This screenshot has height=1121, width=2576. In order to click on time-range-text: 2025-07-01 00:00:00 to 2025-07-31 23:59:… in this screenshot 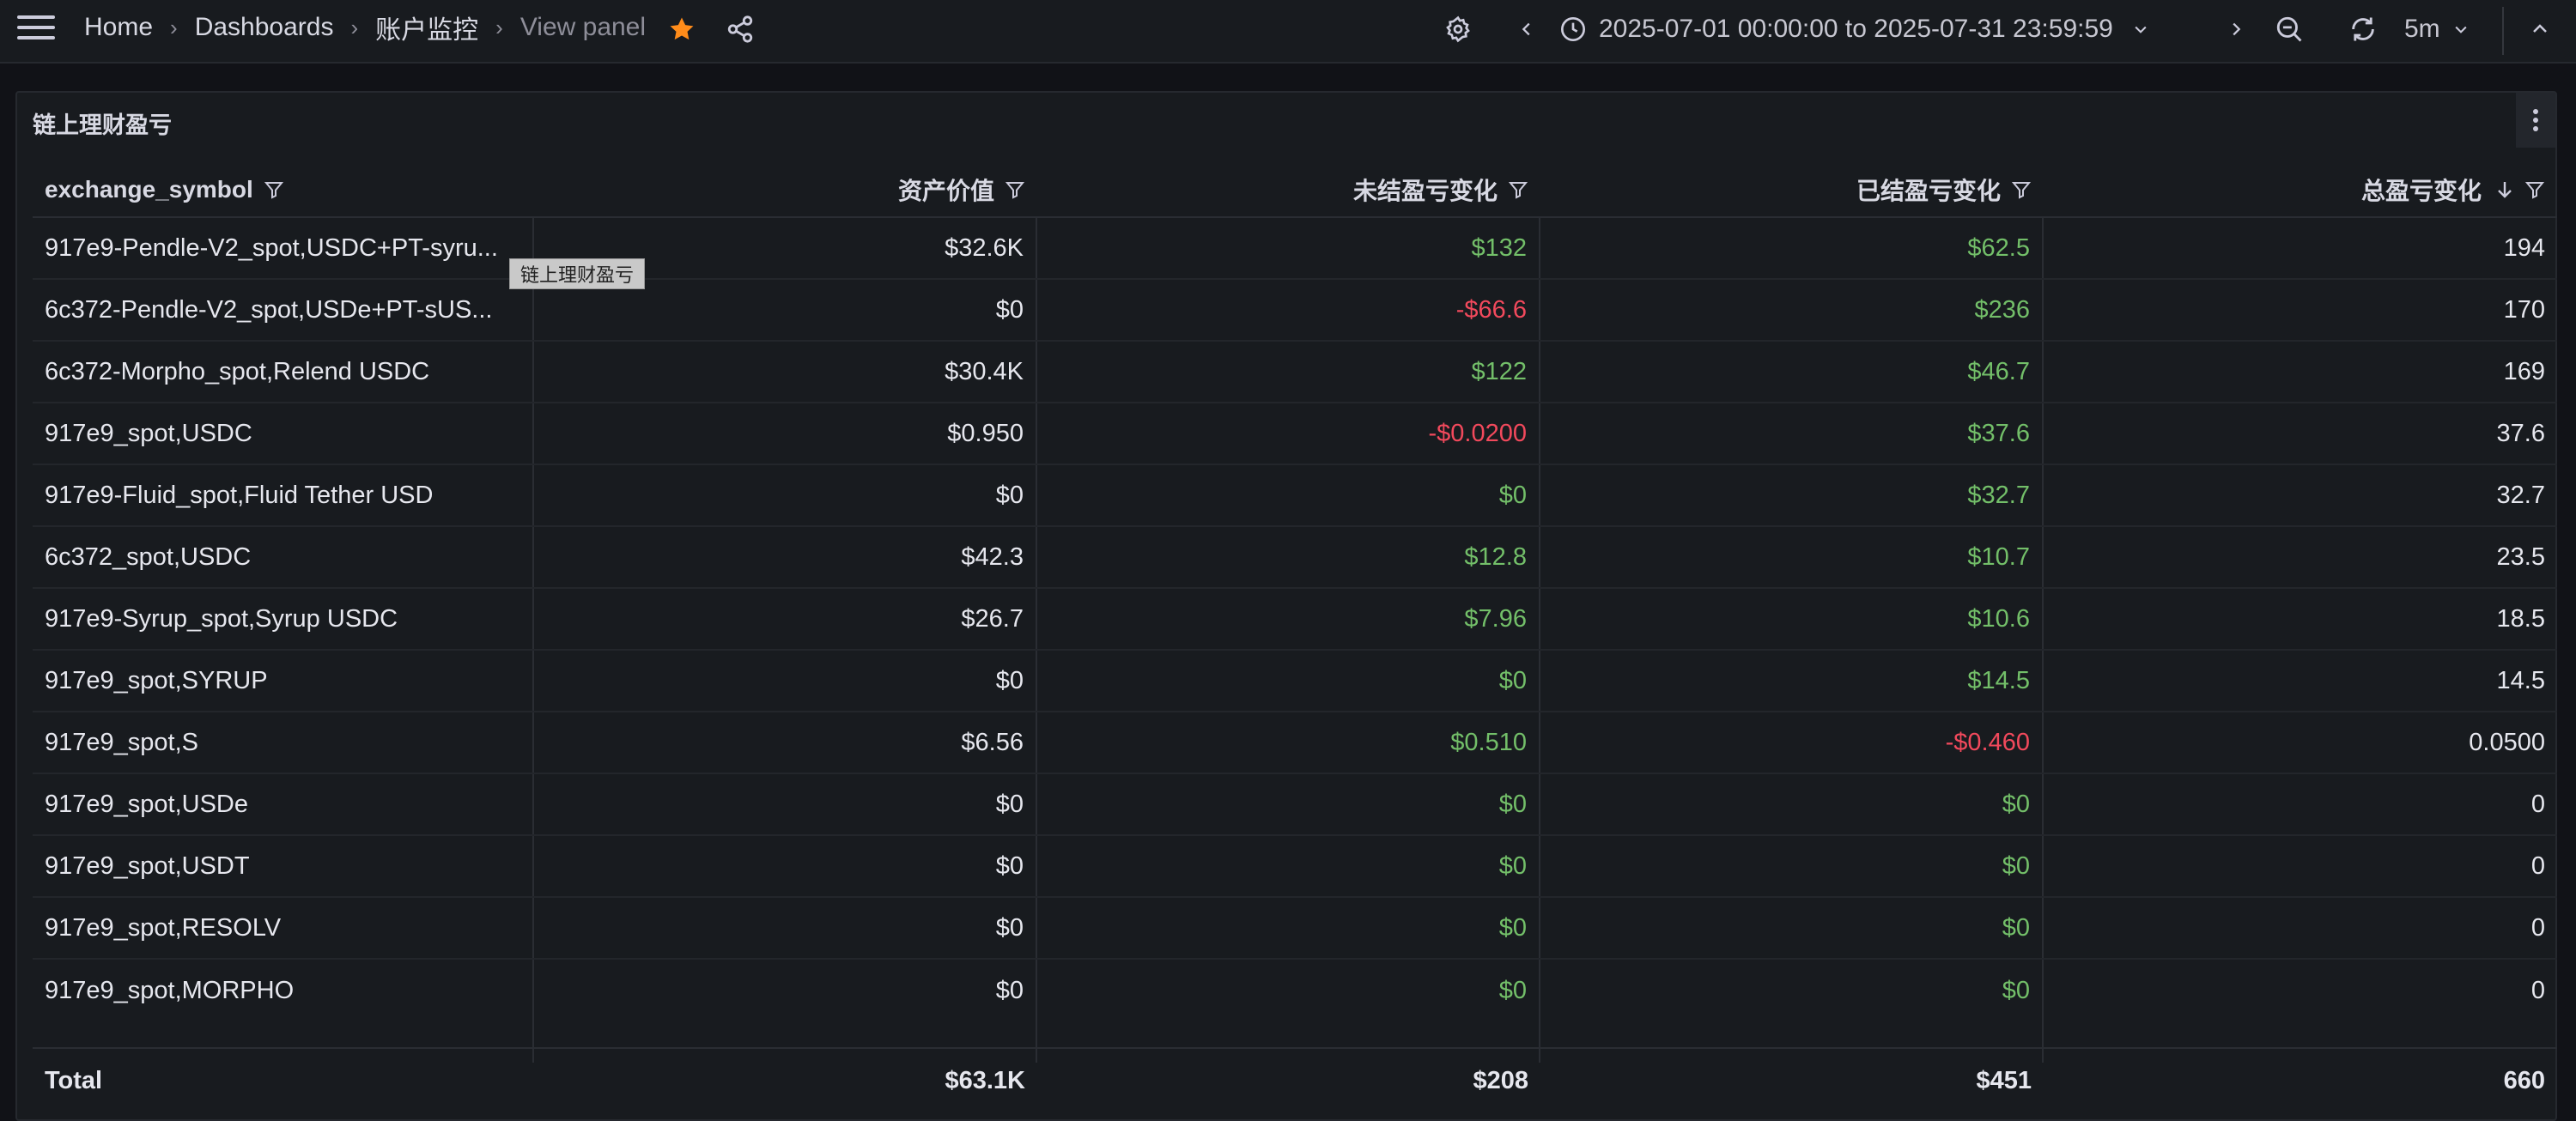, I will do `click(1856, 29)`.